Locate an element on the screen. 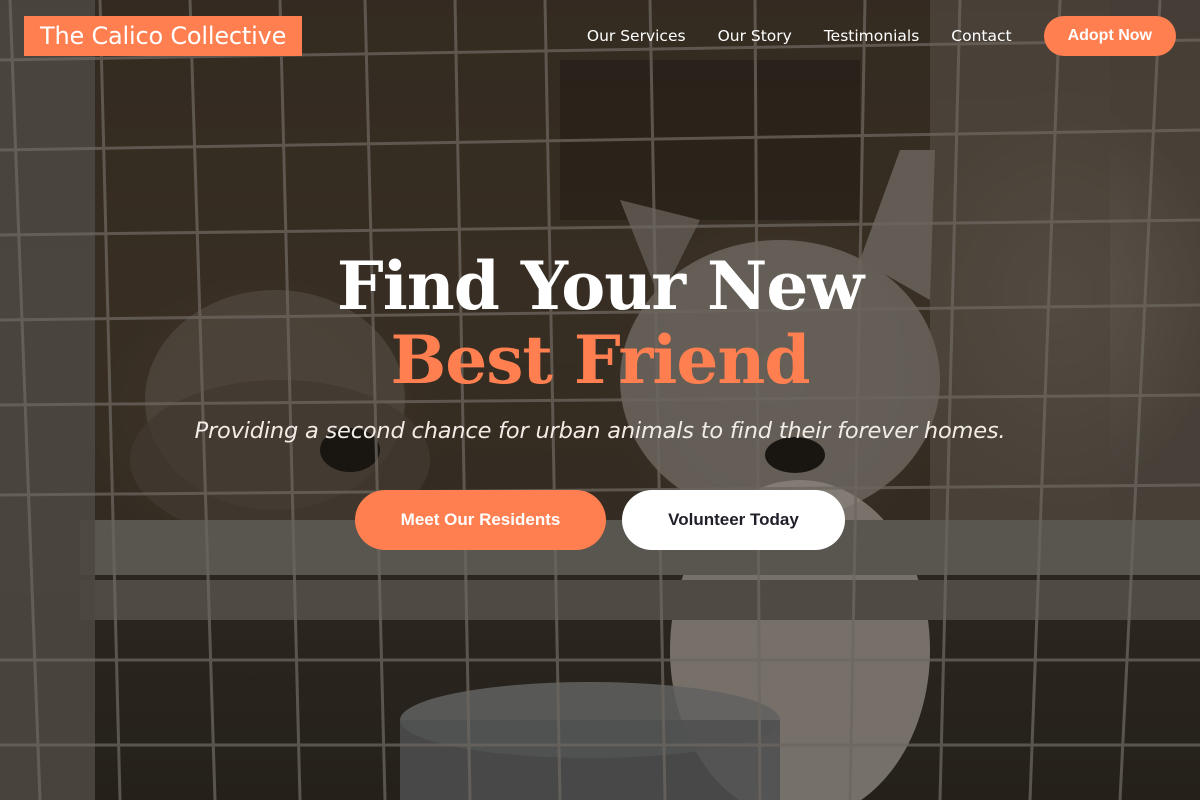  nav-contact: Contact is located at coordinates (981, 36).